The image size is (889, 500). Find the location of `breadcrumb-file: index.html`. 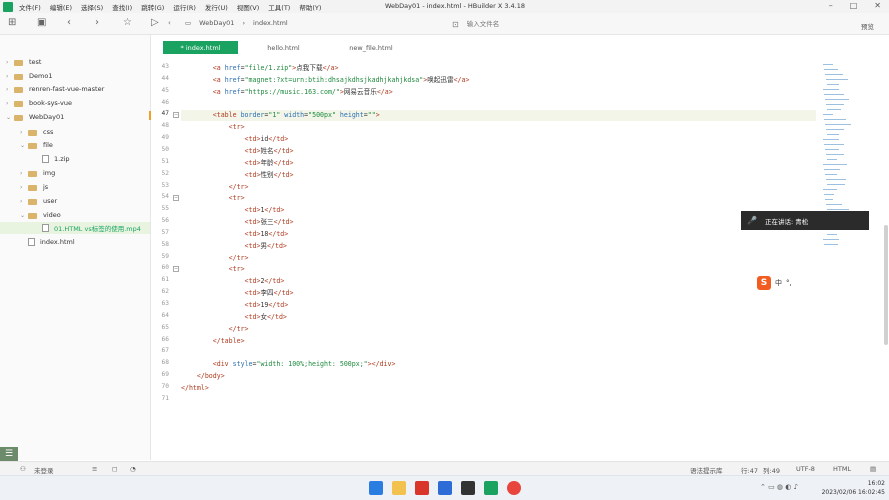

breadcrumb-file: index.html is located at coordinates (270, 23).